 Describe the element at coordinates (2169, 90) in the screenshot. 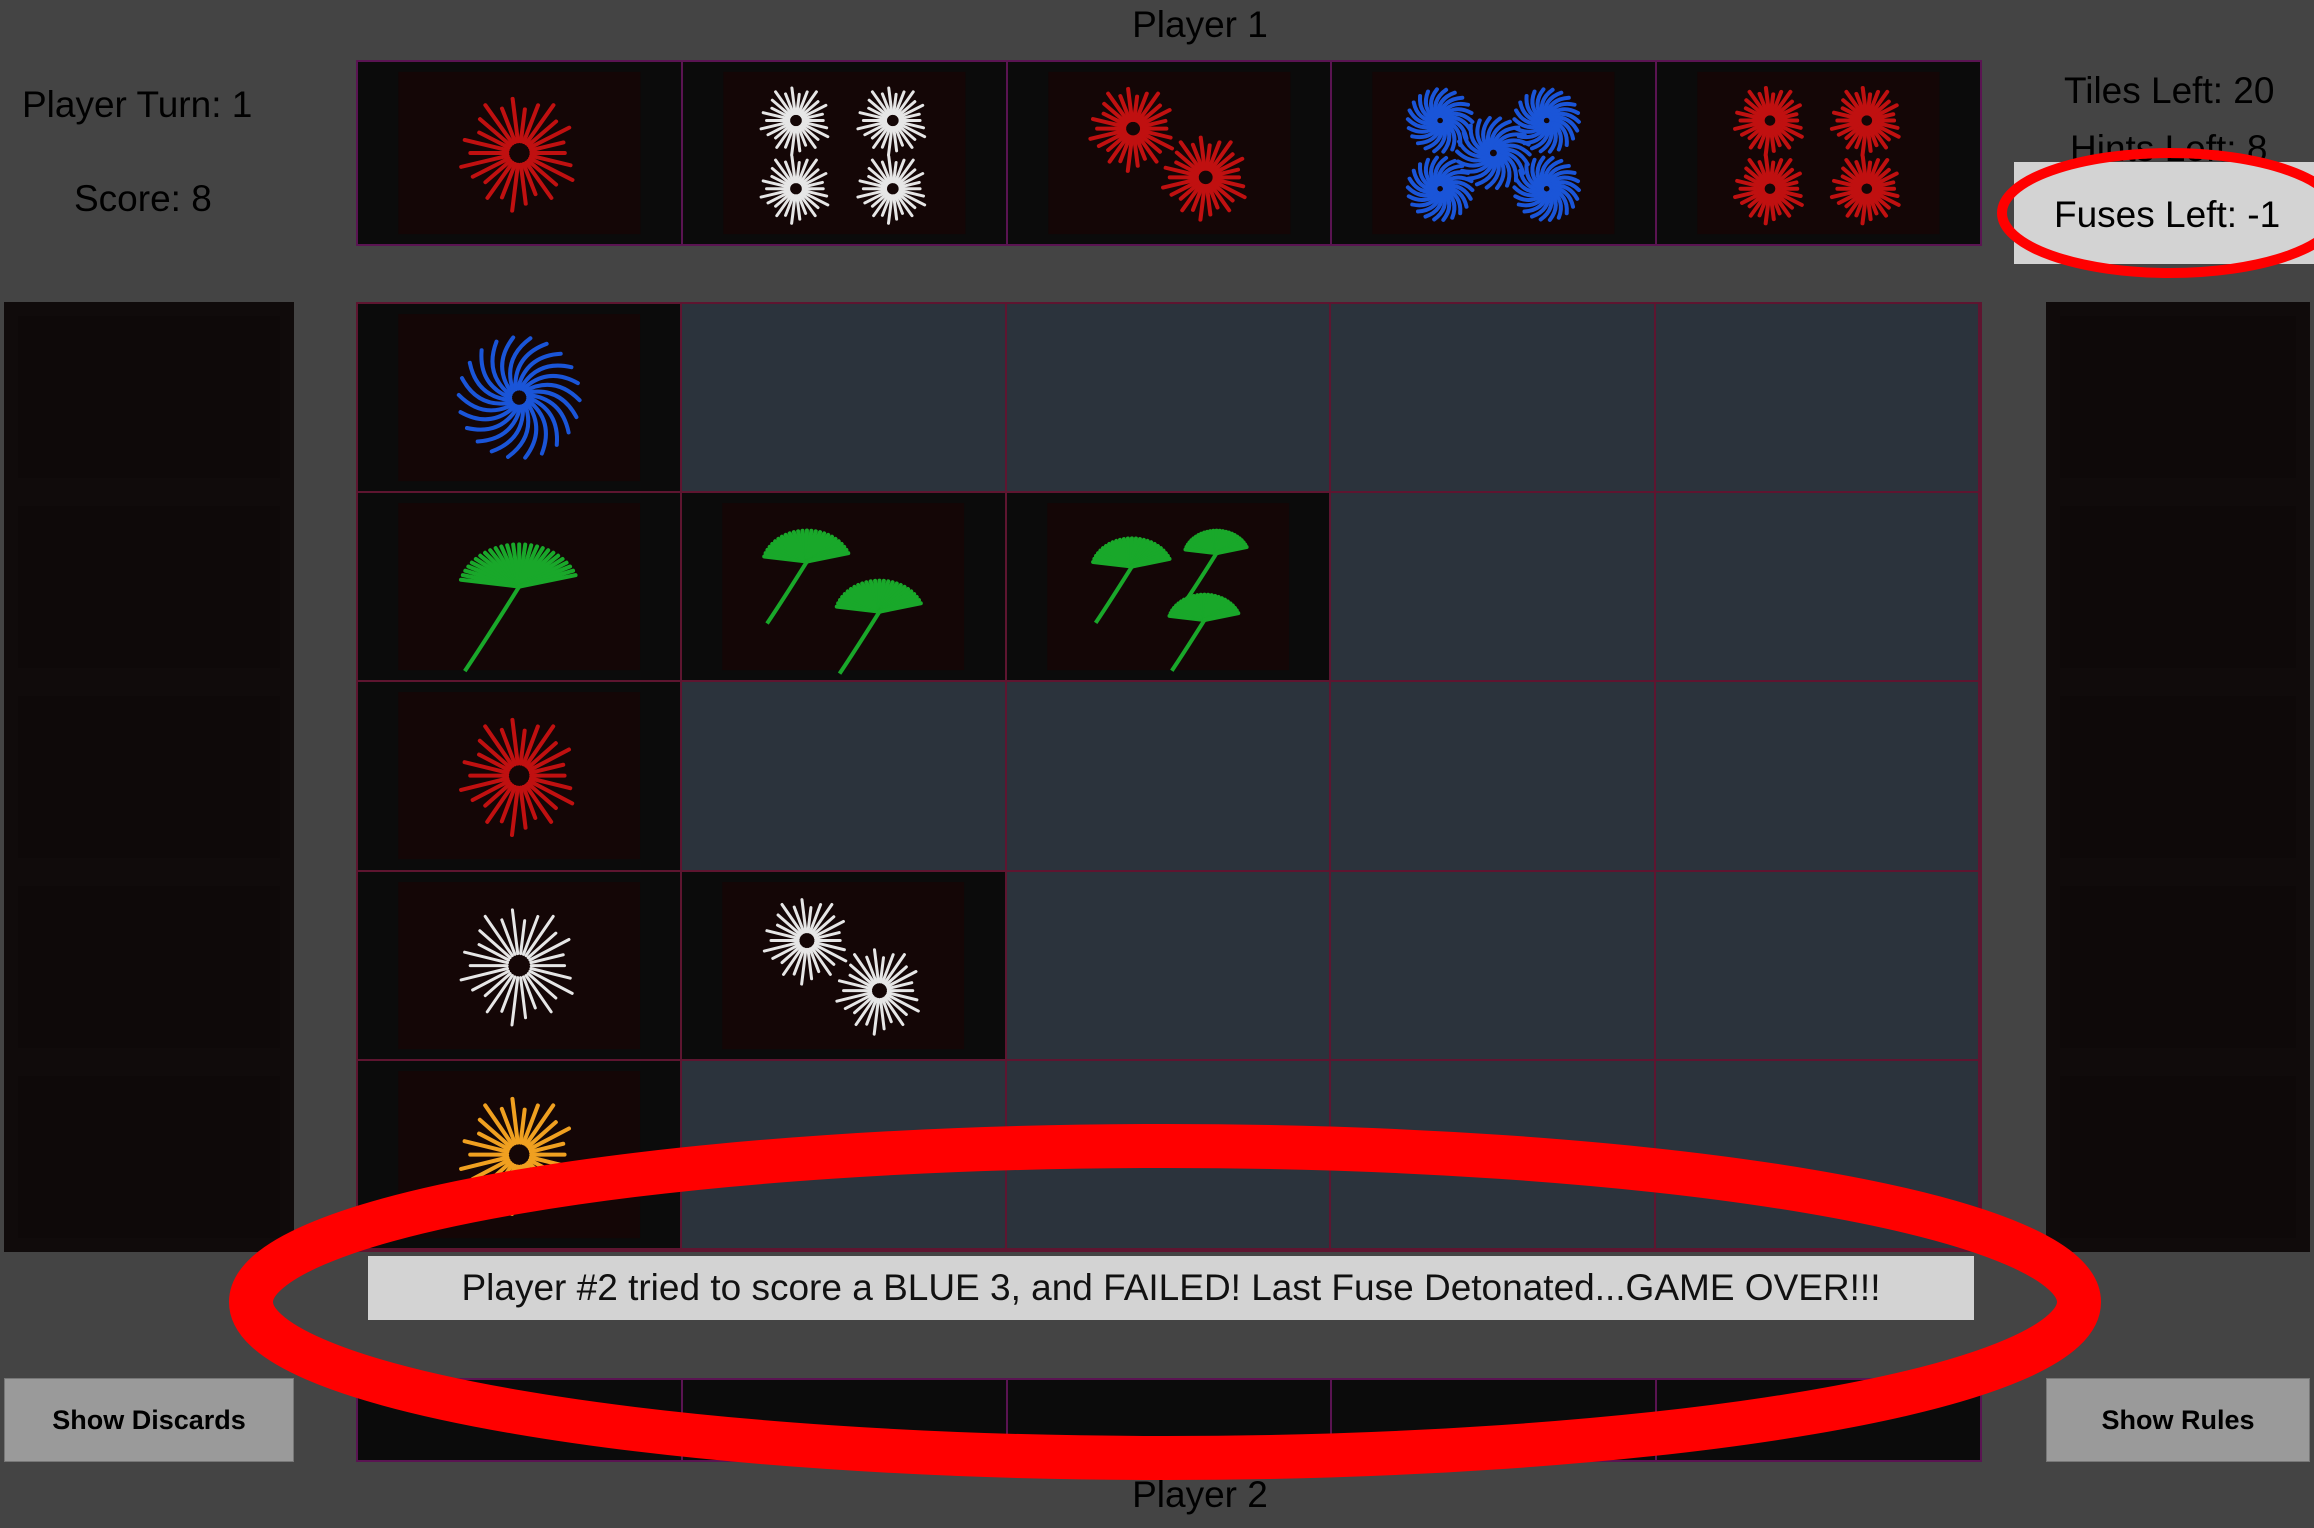

I see `tiles-left-label: Tiles Left: 20` at that location.